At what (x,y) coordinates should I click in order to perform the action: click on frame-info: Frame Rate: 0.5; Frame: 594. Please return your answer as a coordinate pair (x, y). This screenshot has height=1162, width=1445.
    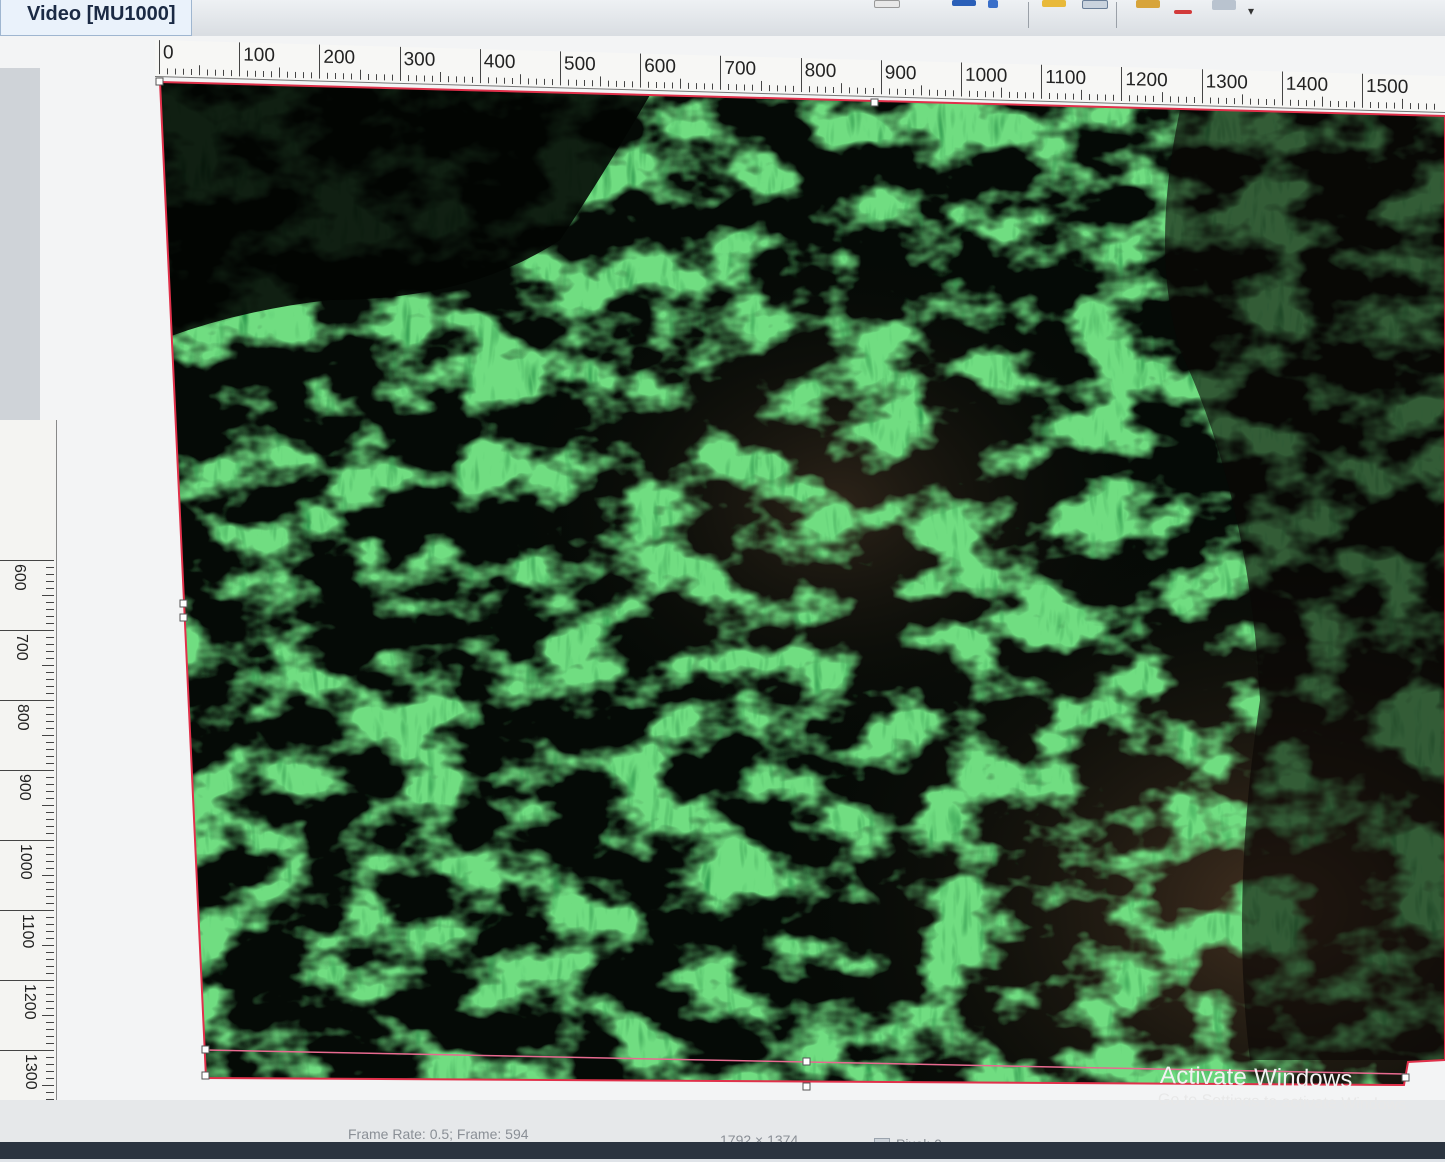
    Looking at the image, I should click on (438, 1134).